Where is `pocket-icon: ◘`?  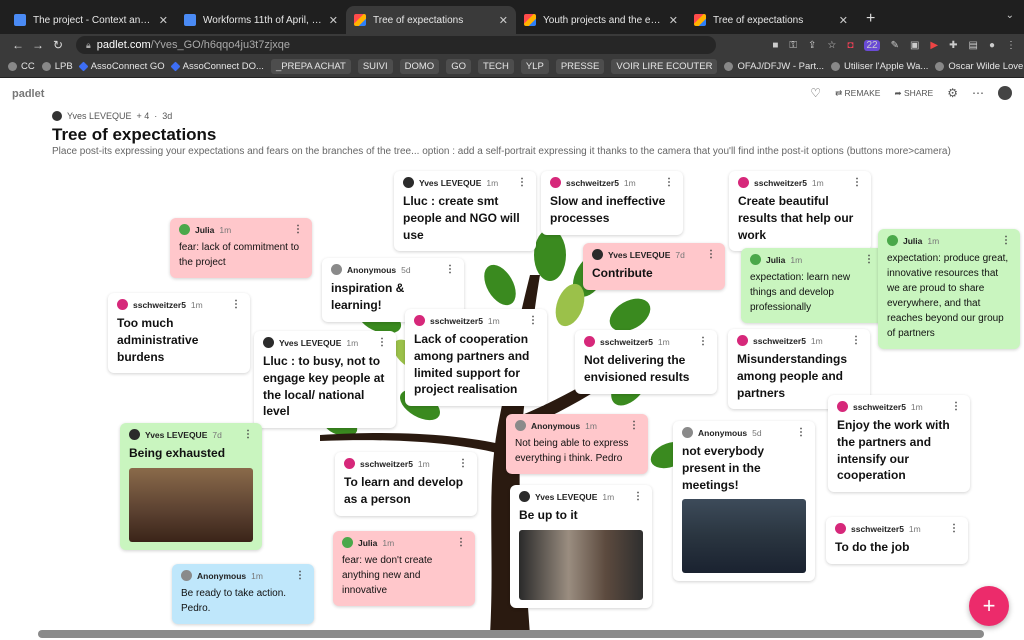 pocket-icon: ◘ is located at coordinates (850, 45).